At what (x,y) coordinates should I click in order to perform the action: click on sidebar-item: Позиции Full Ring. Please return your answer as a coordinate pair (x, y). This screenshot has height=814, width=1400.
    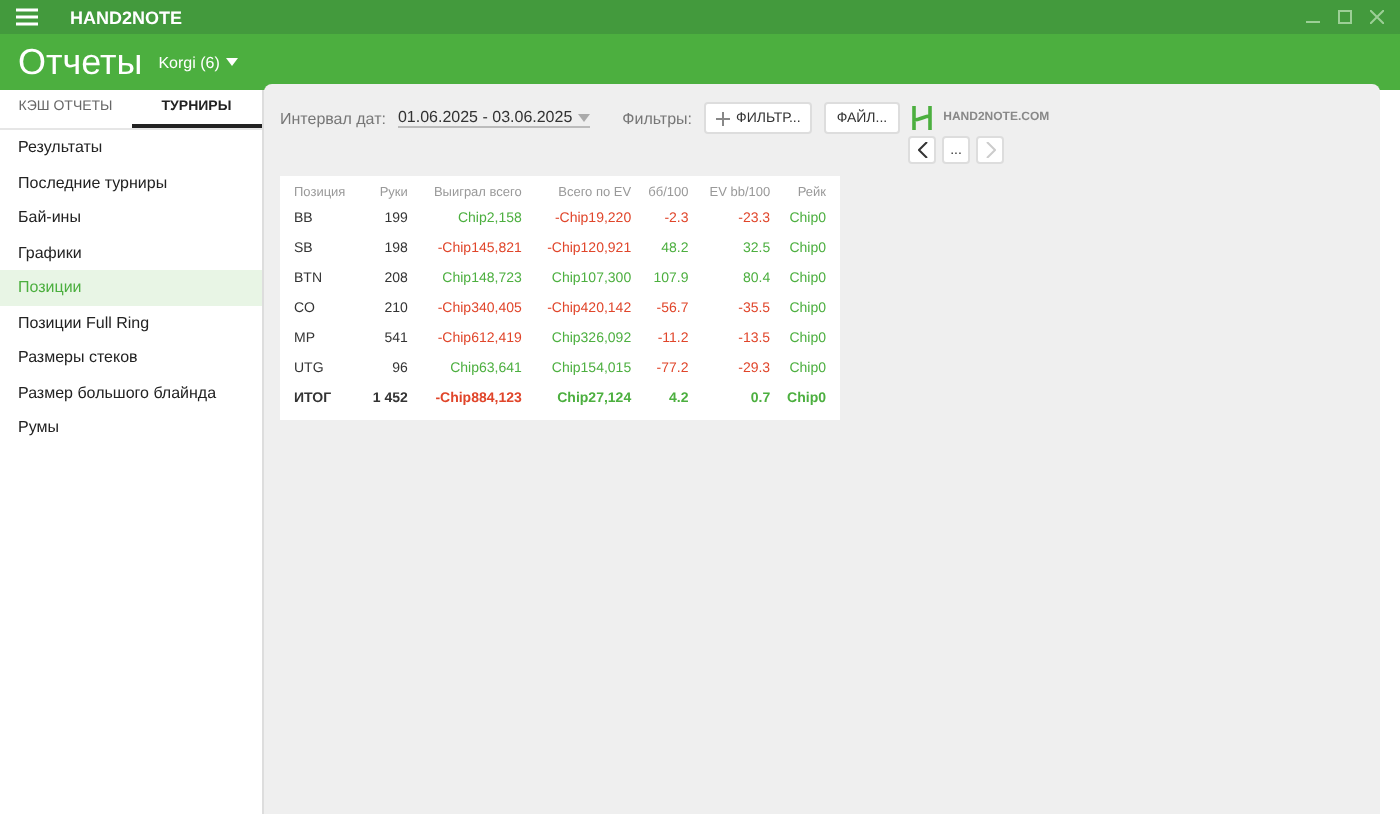
    Looking at the image, I should click on (131, 322).